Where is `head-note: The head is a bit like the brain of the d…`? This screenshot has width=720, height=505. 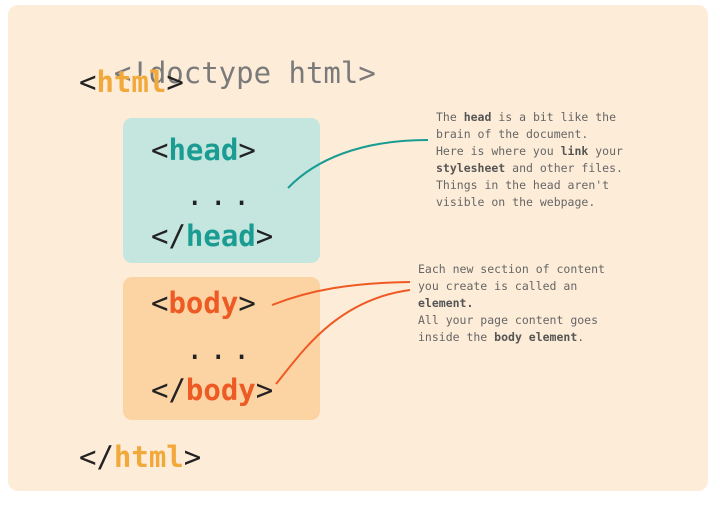
head-note: The head is a bit like the brain of the d… is located at coordinates (529, 160).